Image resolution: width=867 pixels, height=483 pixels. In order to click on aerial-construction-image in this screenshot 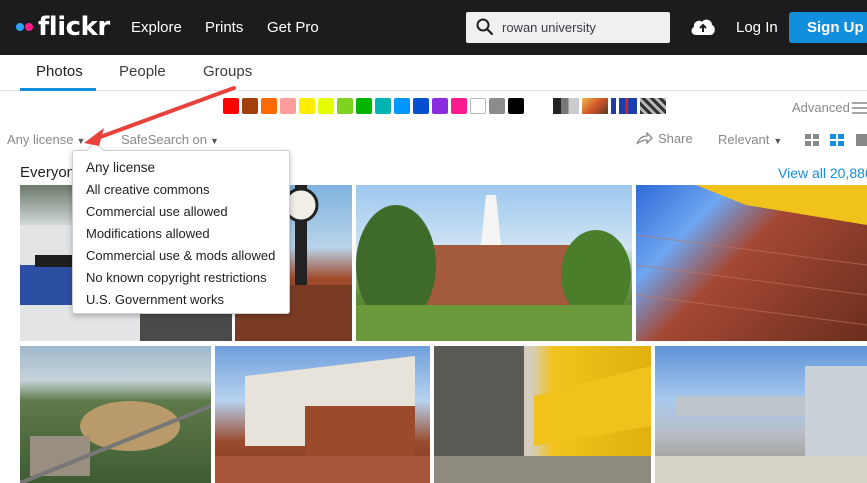, I will do `click(115, 442)`.